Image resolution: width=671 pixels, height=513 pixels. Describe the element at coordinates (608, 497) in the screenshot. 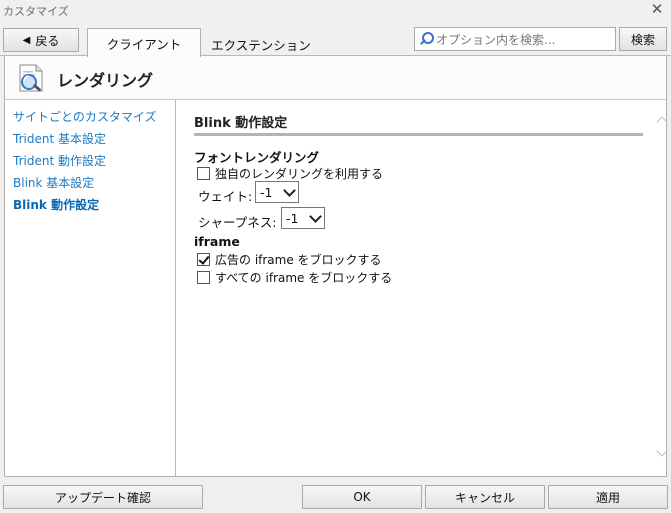

I see `apply-button: 適用` at that location.